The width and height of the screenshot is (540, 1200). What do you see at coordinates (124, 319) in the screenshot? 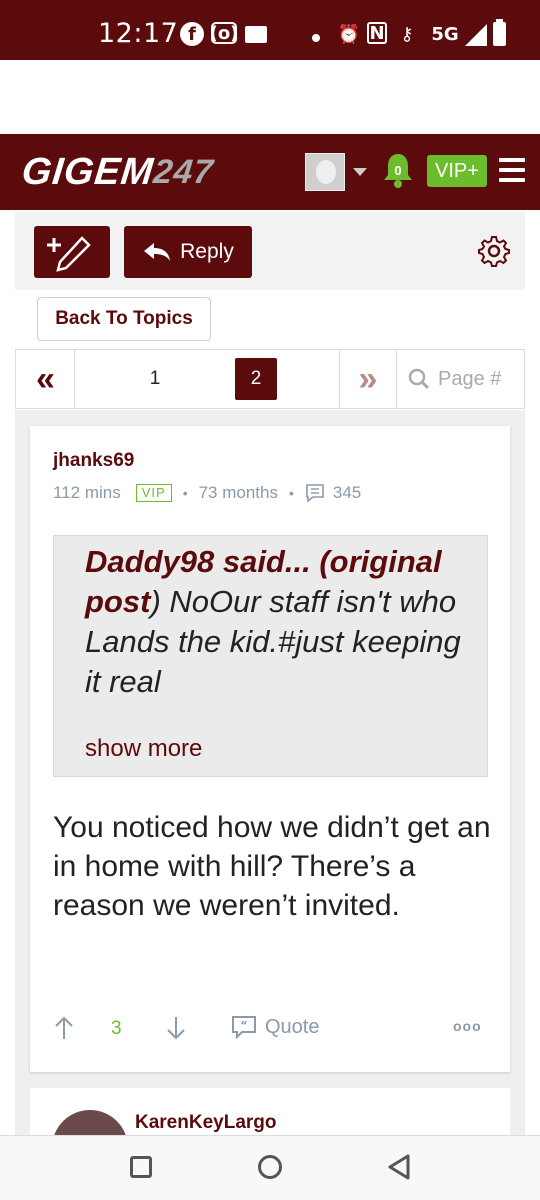
I see `back-to-topics-button: Back To Topics` at bounding box center [124, 319].